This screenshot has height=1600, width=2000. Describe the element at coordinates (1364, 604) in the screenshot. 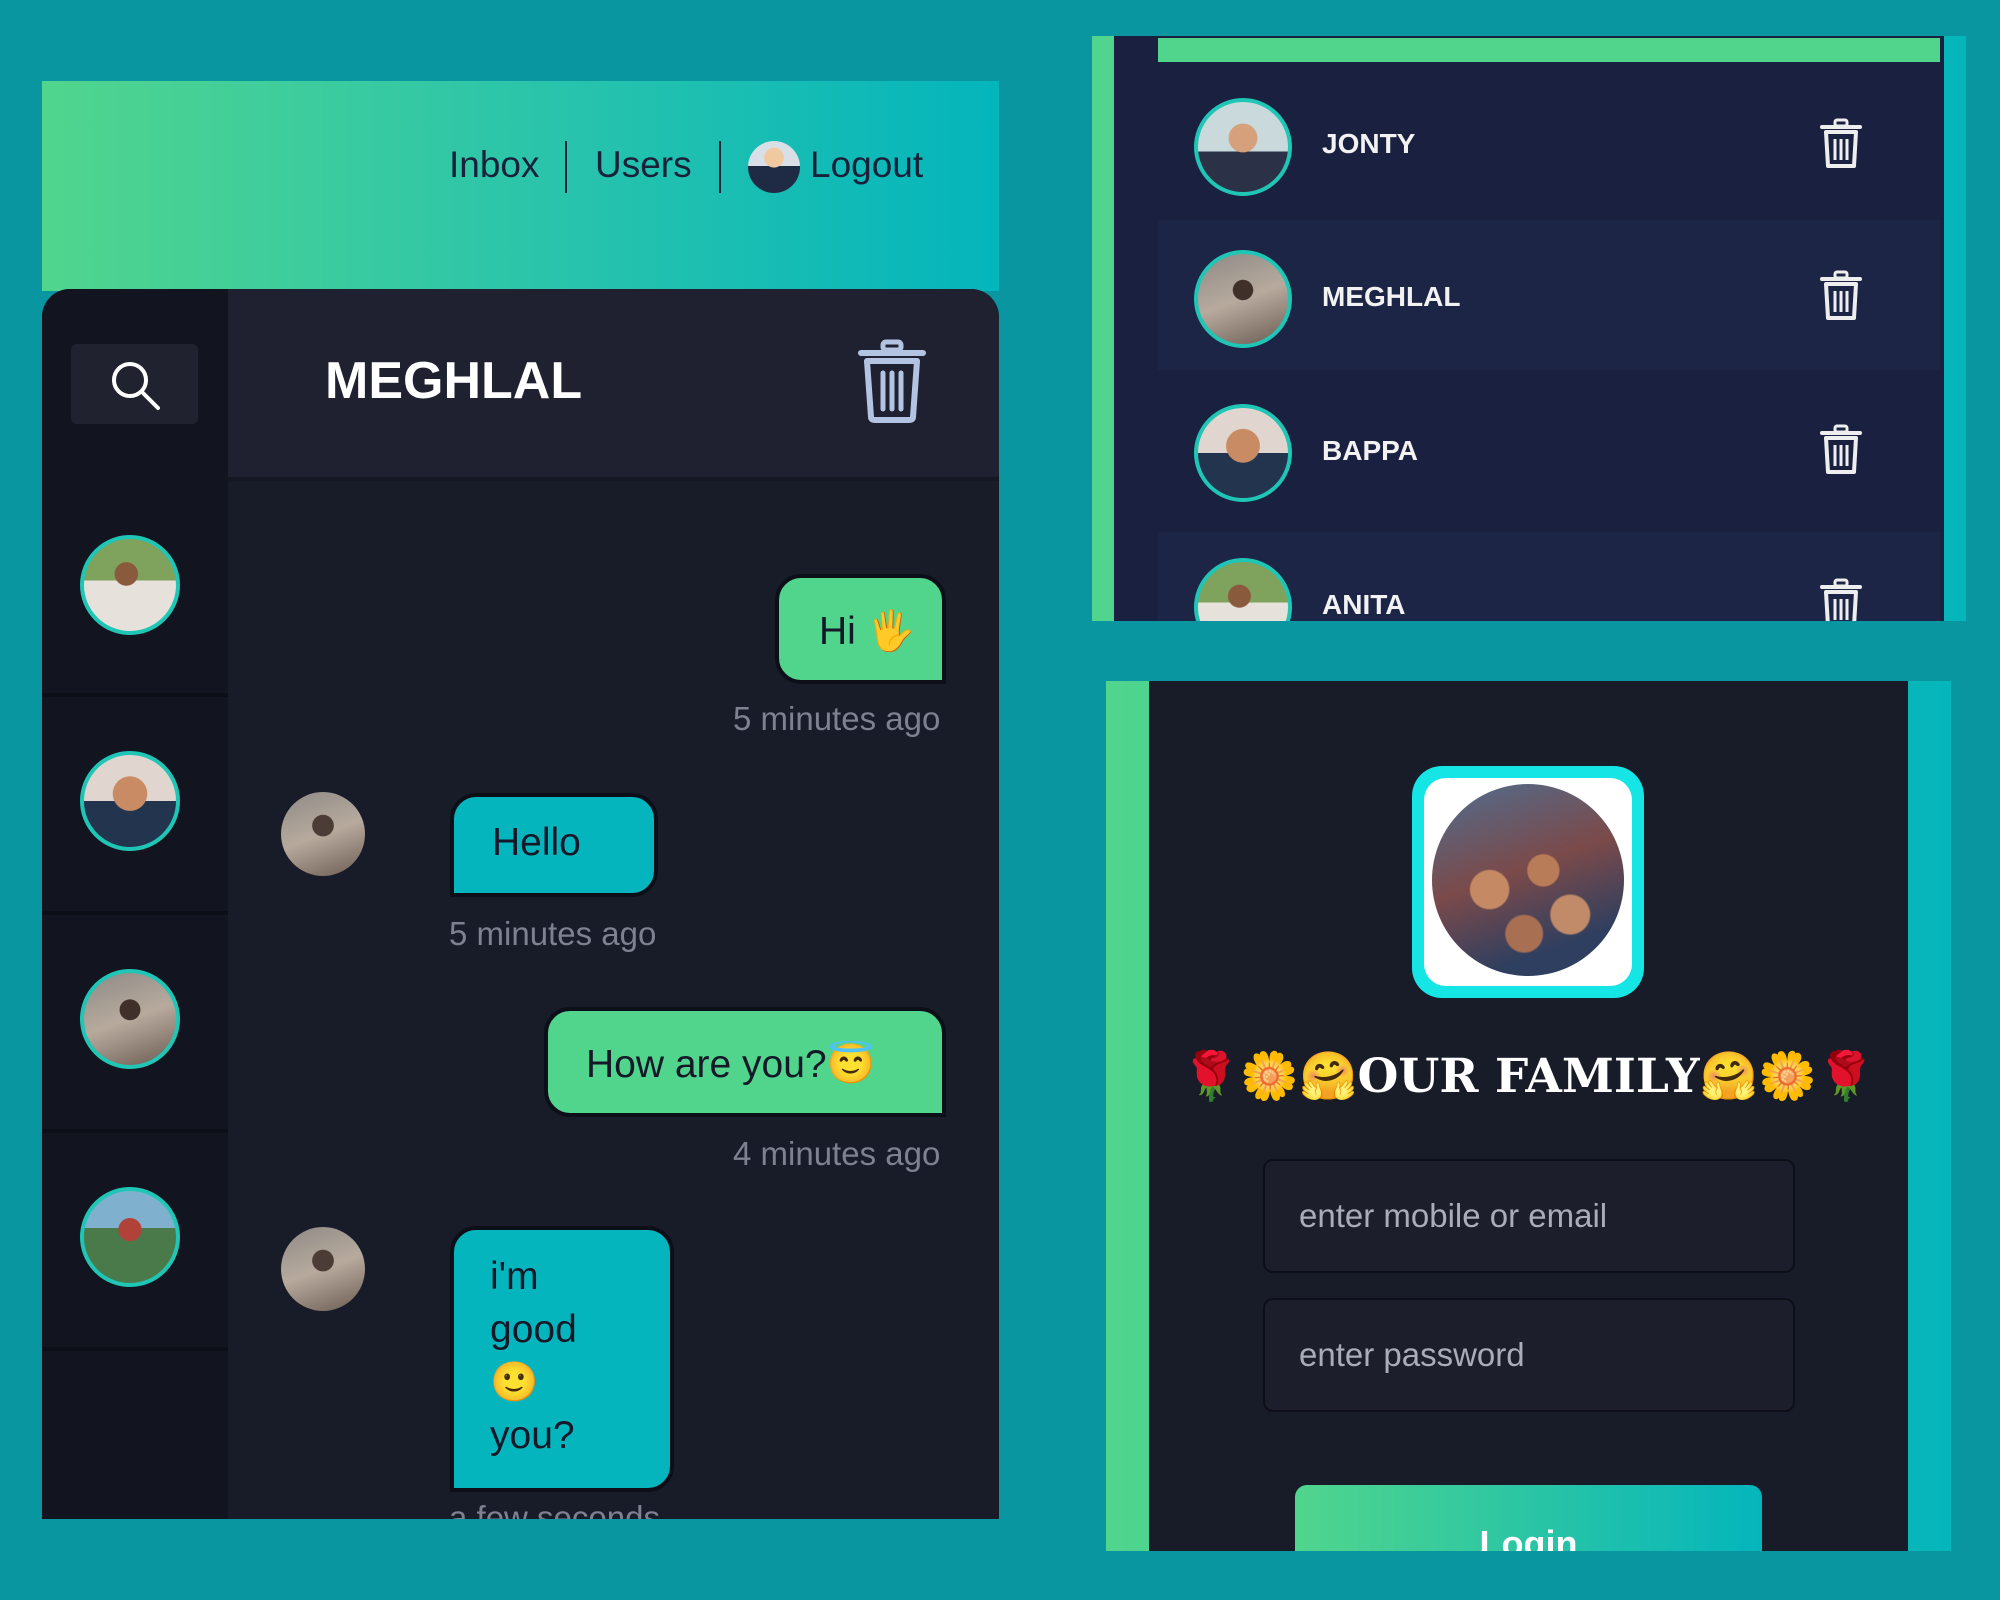

I see `user-name: ANITA` at that location.